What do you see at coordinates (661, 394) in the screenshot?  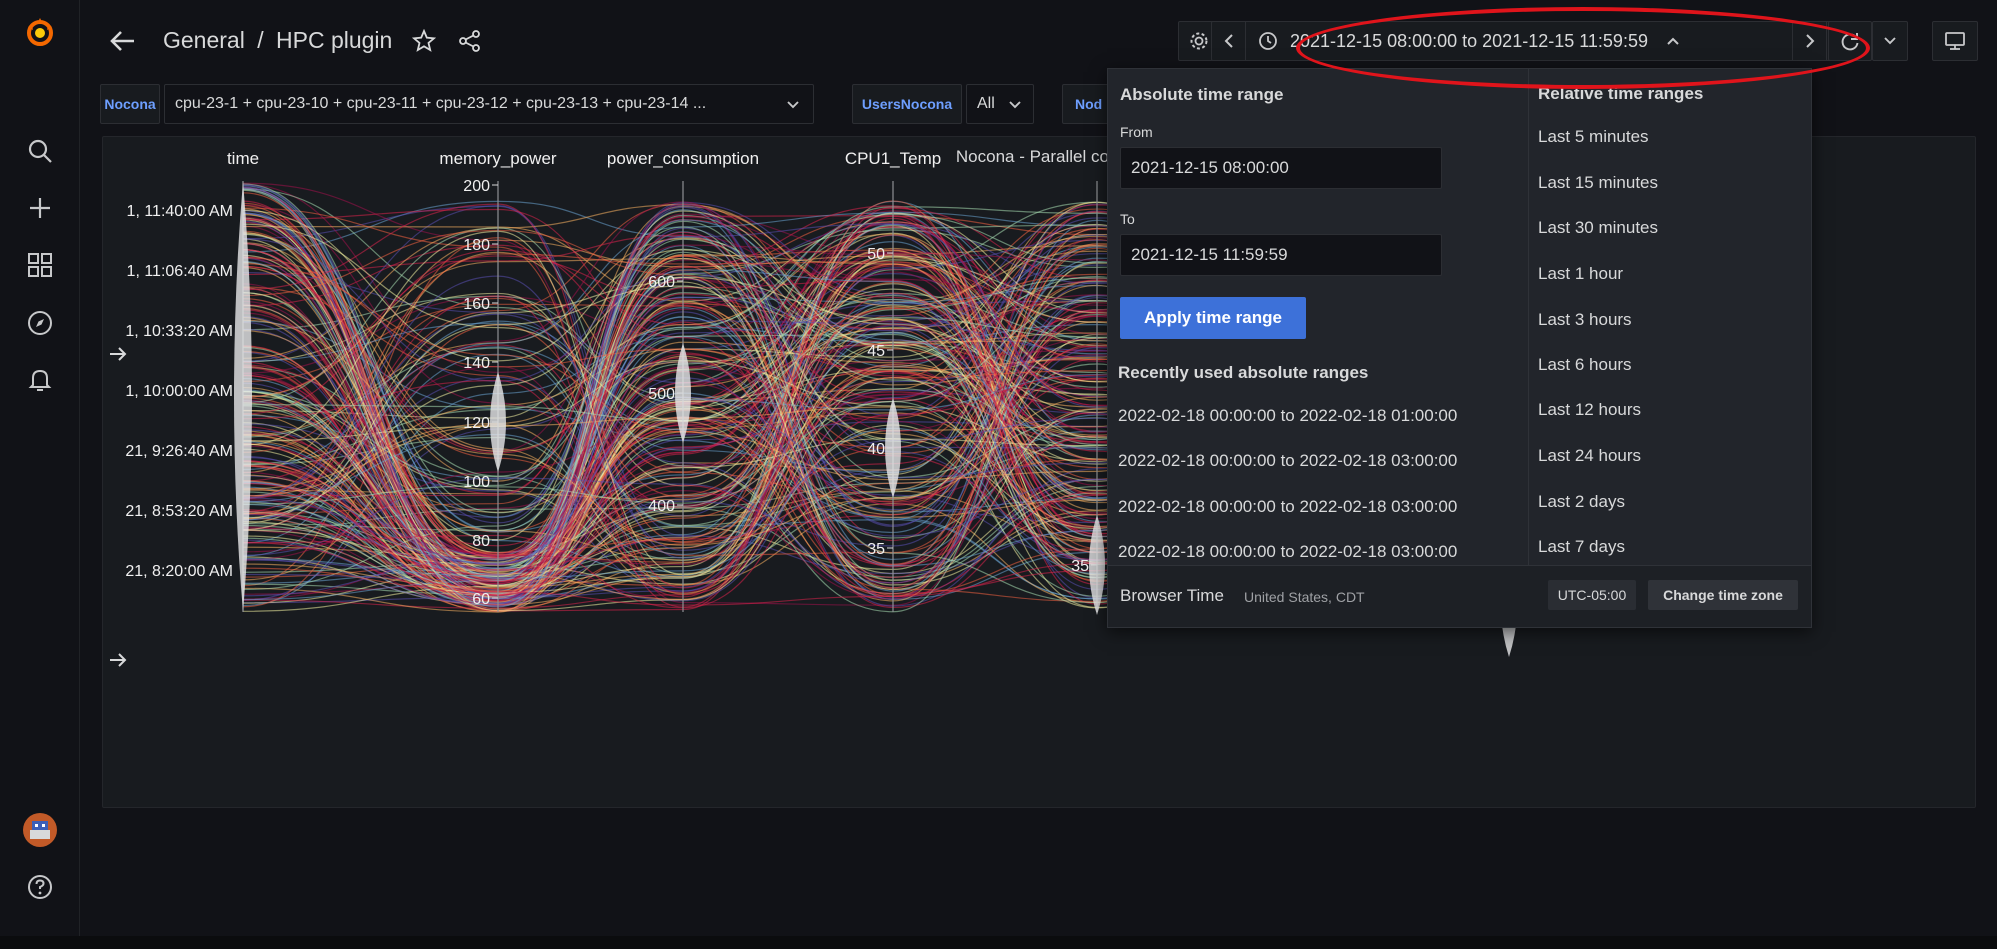 I see `axis-tick-label: 500` at bounding box center [661, 394].